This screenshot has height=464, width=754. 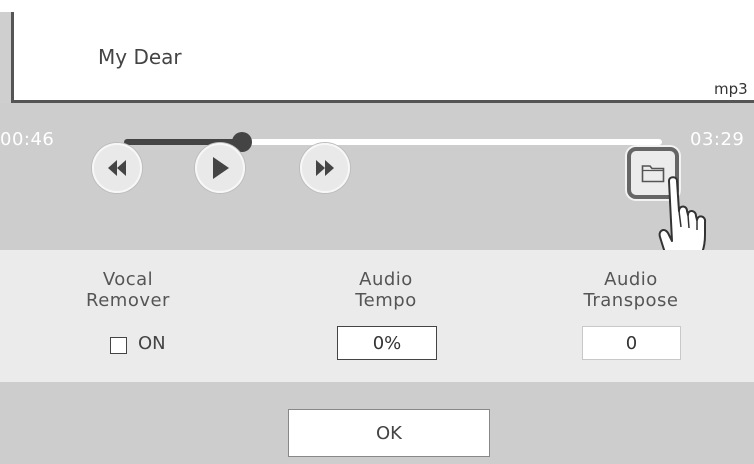 What do you see at coordinates (140, 57) in the screenshot?
I see `song-name: My Dear` at bounding box center [140, 57].